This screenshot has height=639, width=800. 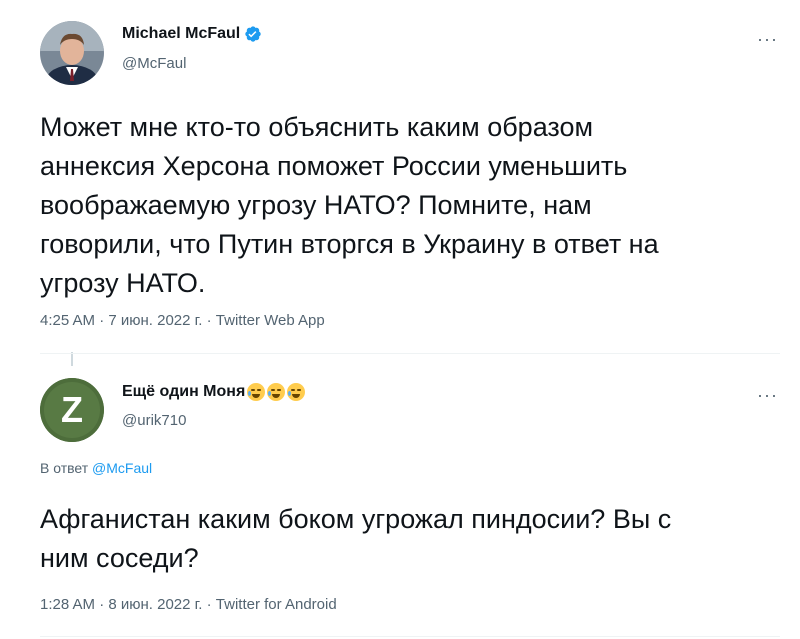 I want to click on tweet-text-line: угрозу НАТО., so click(x=123, y=283).